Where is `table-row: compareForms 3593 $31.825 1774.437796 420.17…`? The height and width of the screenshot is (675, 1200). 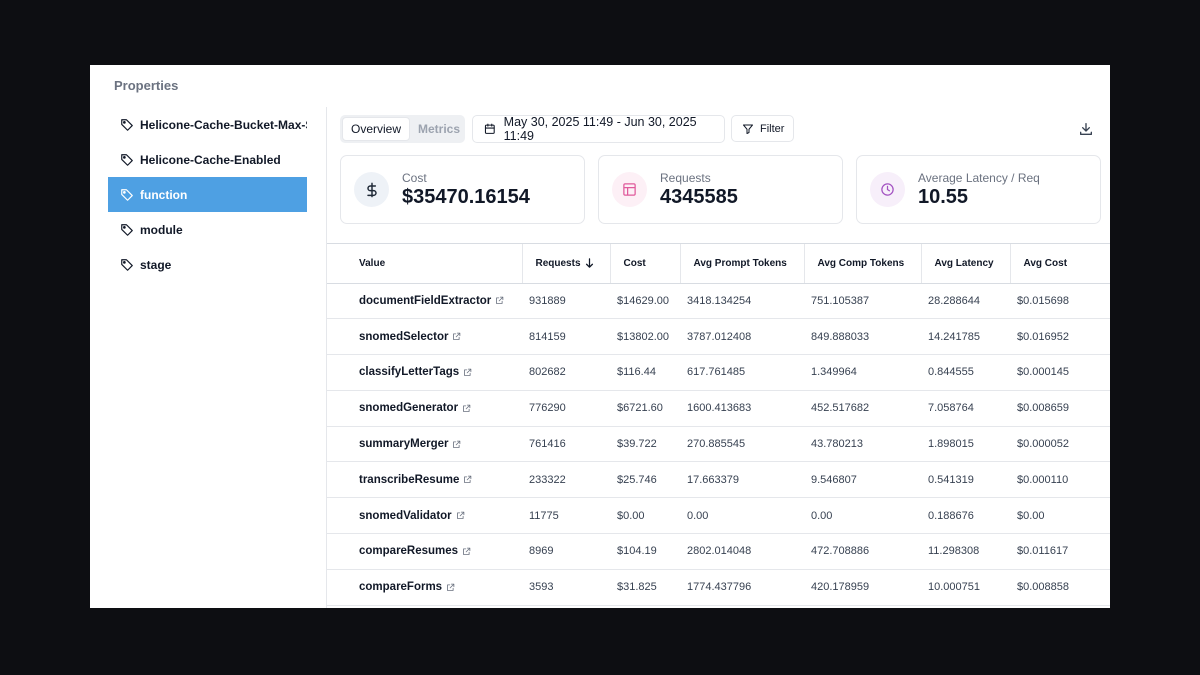
table-row: compareForms 3593 $31.825 1774.437796 420.17… is located at coordinates (718, 587).